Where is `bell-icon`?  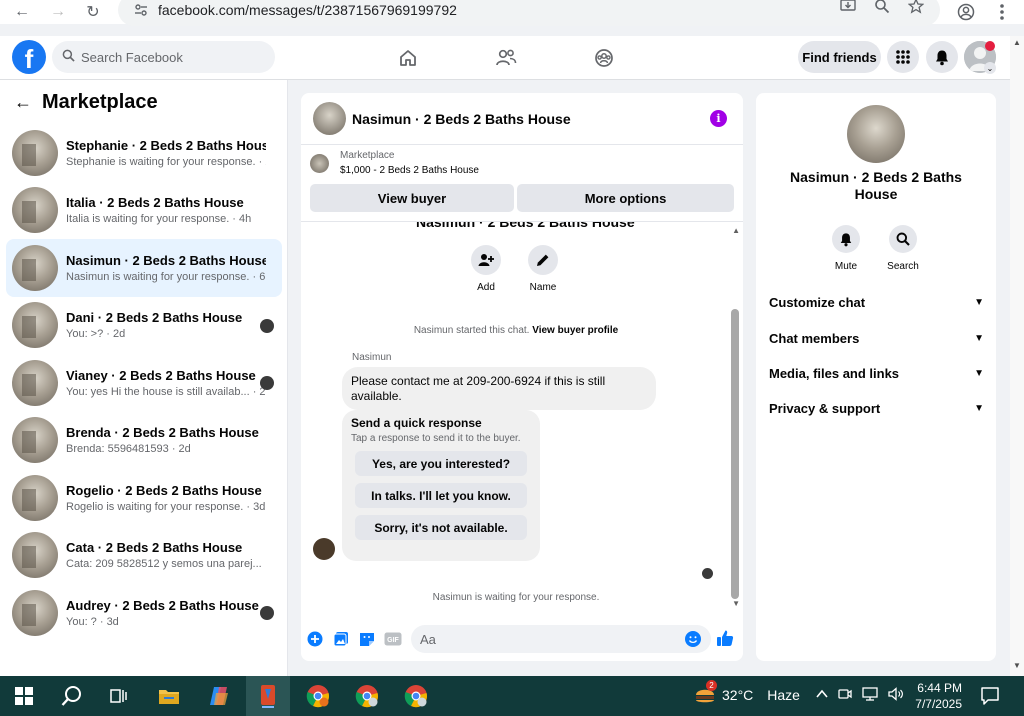
bell-icon is located at coordinates (846, 239).